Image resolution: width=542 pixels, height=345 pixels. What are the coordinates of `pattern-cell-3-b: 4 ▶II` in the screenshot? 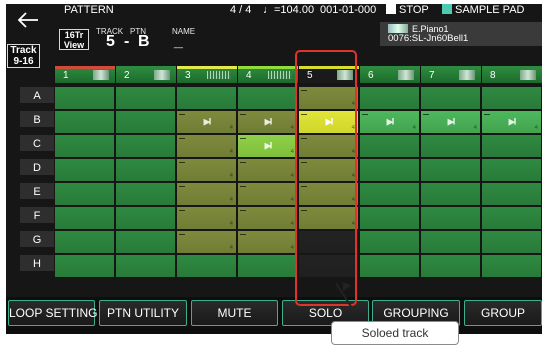 It's located at (206, 122).